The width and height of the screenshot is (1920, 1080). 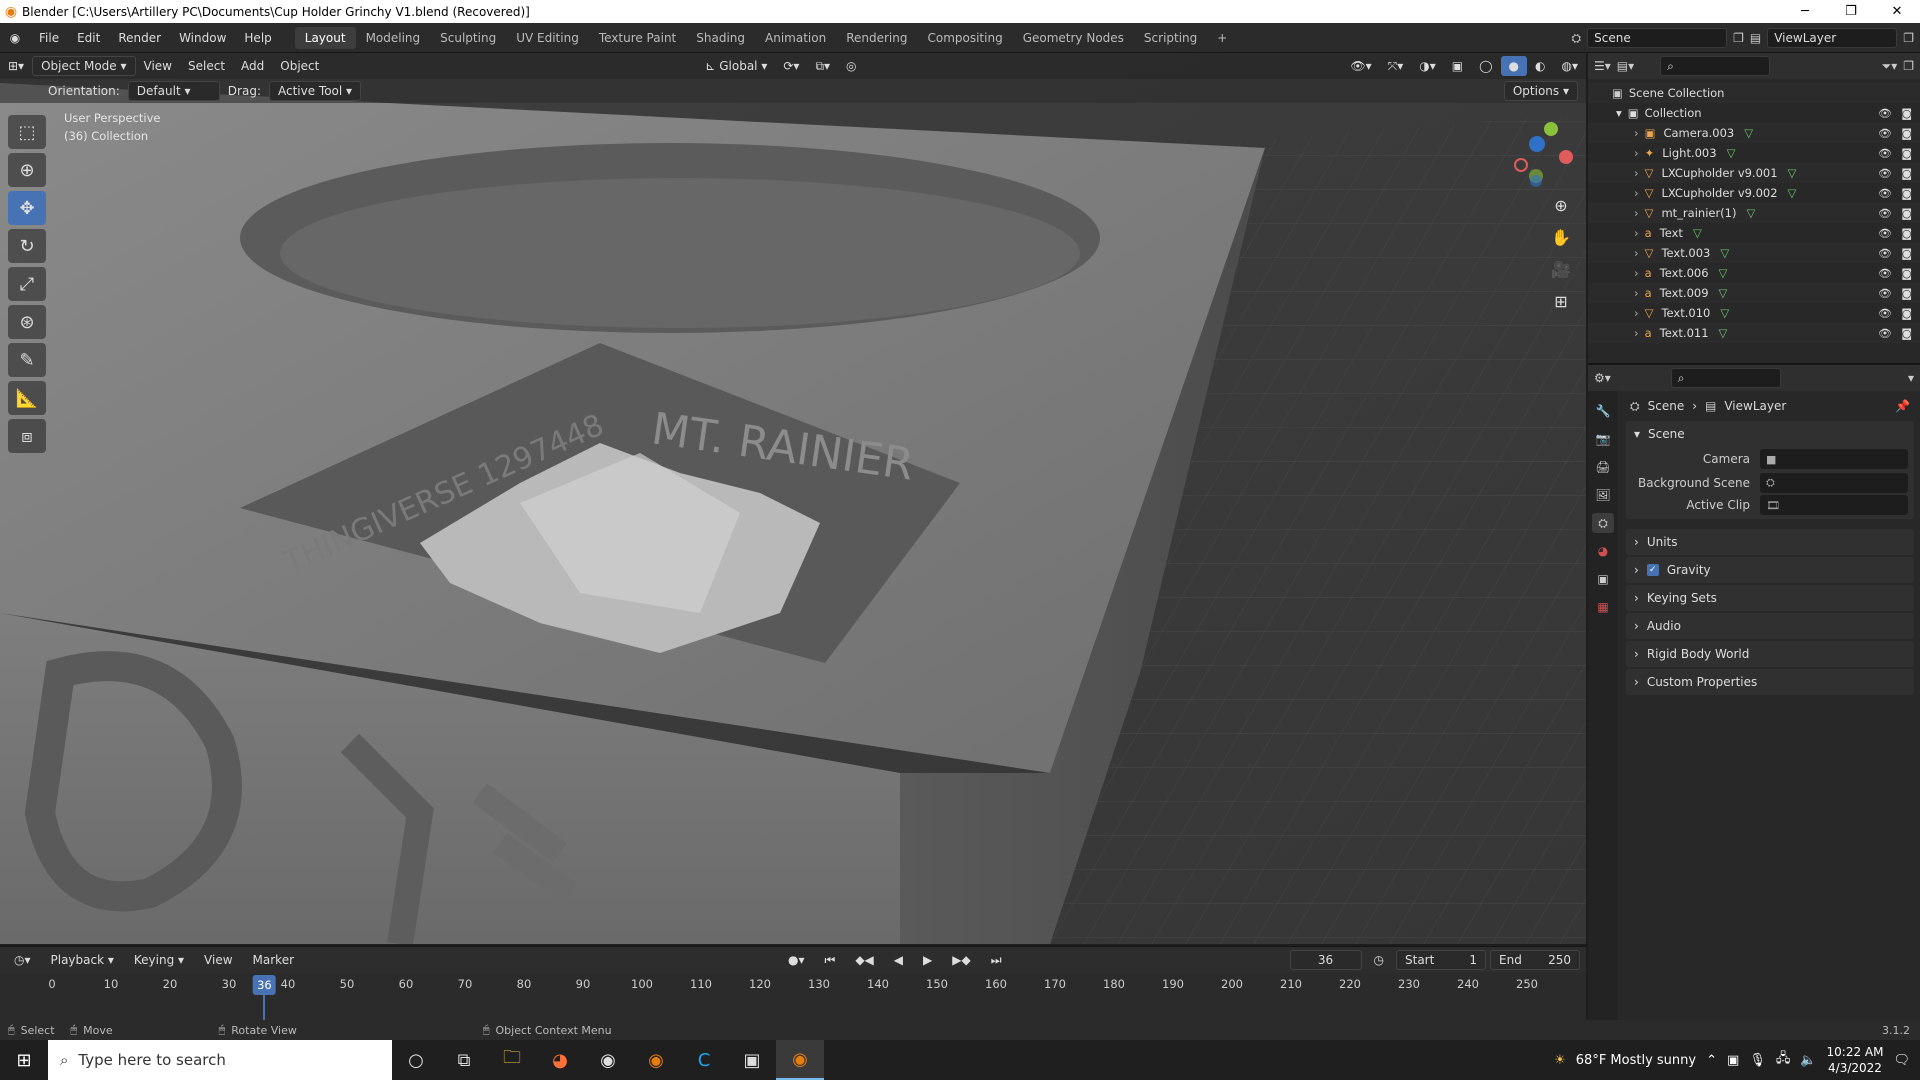 What do you see at coordinates (22, 960) in the screenshot?
I see `timeline-editor-icon: ◷▾` at bounding box center [22, 960].